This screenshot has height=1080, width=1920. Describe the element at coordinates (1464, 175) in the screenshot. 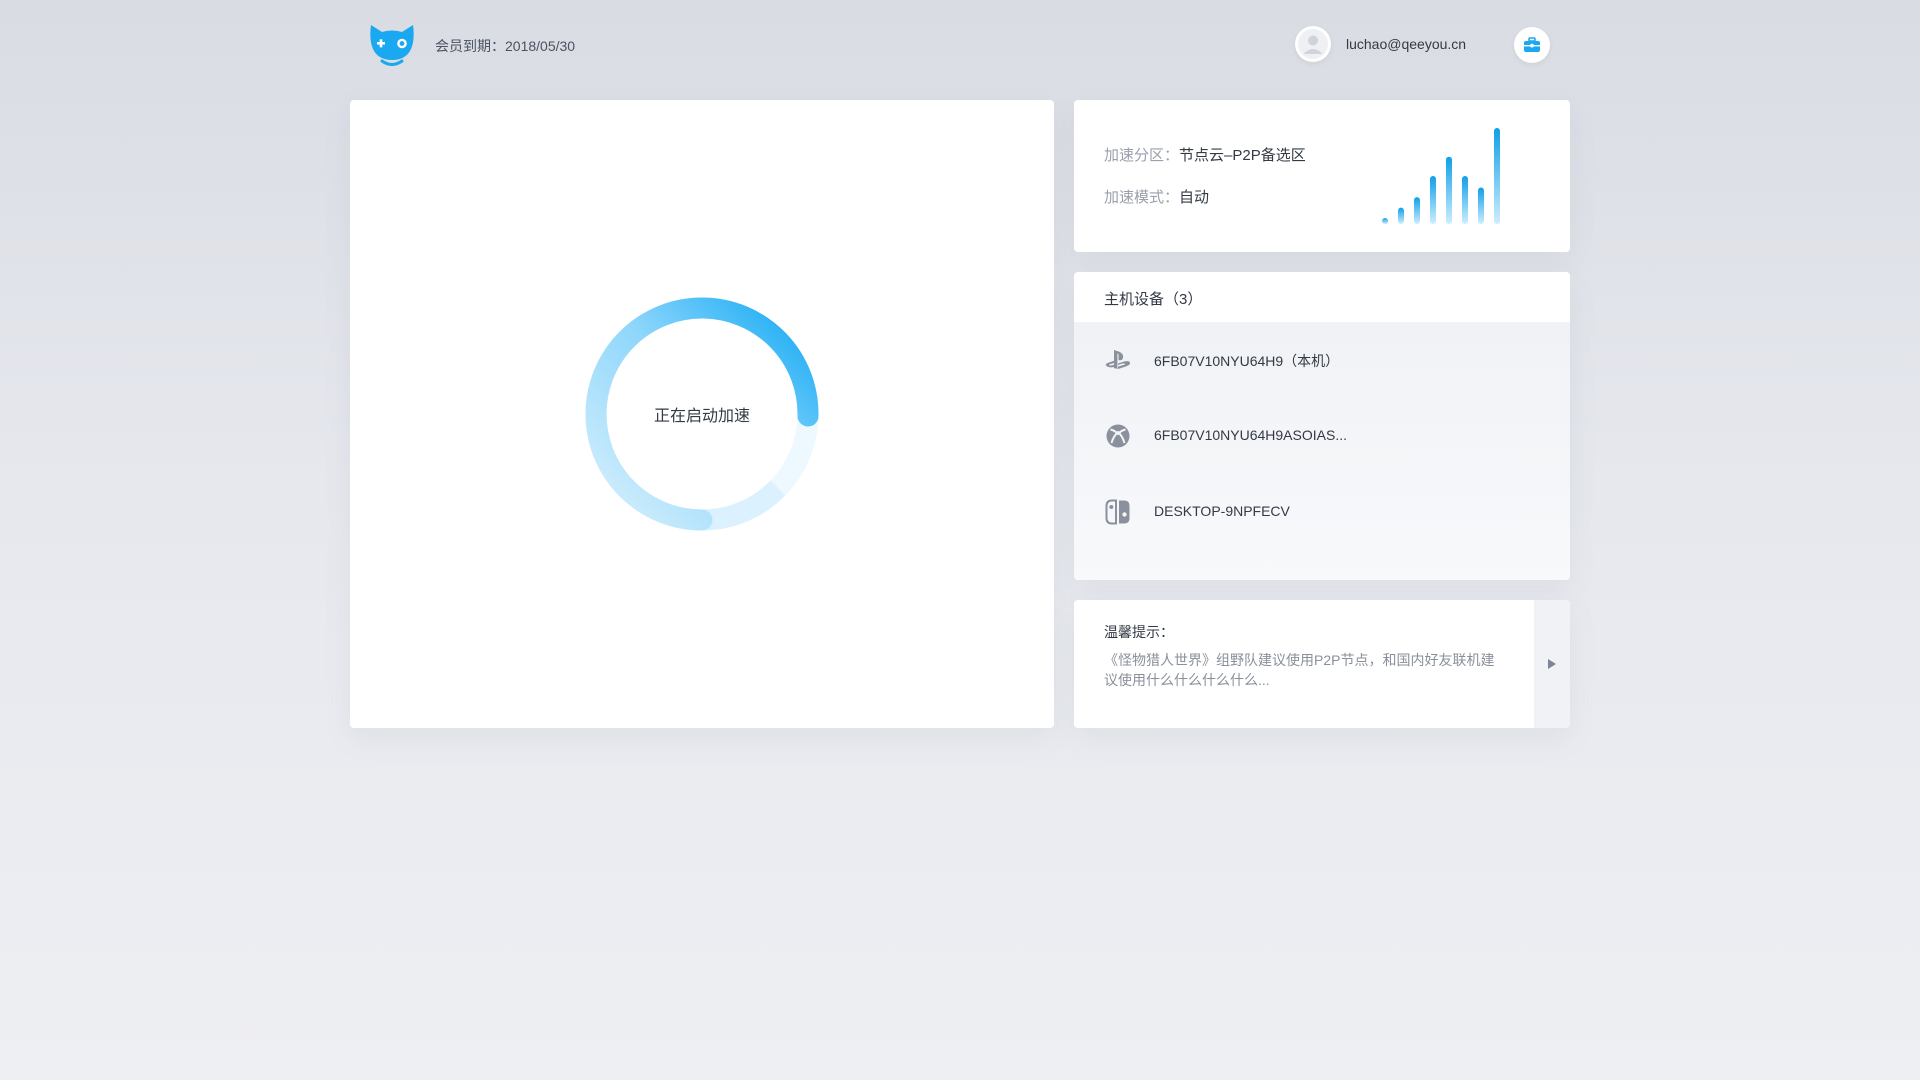

I see `signal-bars-icon` at that location.